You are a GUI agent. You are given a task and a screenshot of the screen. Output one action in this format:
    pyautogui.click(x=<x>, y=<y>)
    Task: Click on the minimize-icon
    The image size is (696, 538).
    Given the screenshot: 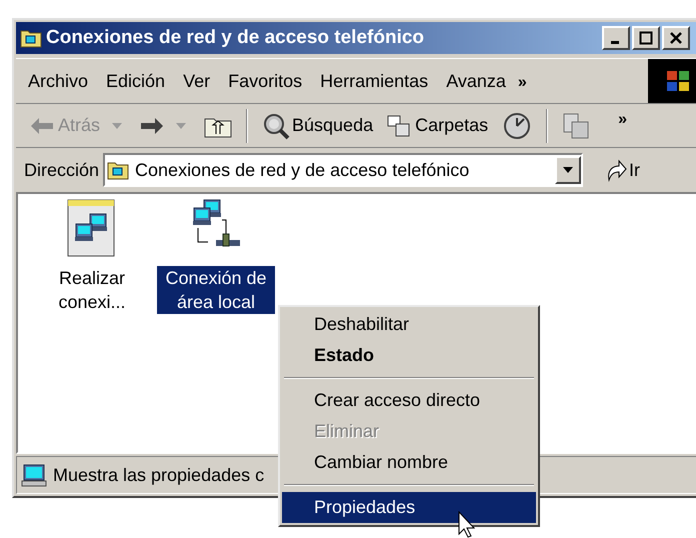 What is the action you would take?
    pyautogui.click(x=614, y=42)
    